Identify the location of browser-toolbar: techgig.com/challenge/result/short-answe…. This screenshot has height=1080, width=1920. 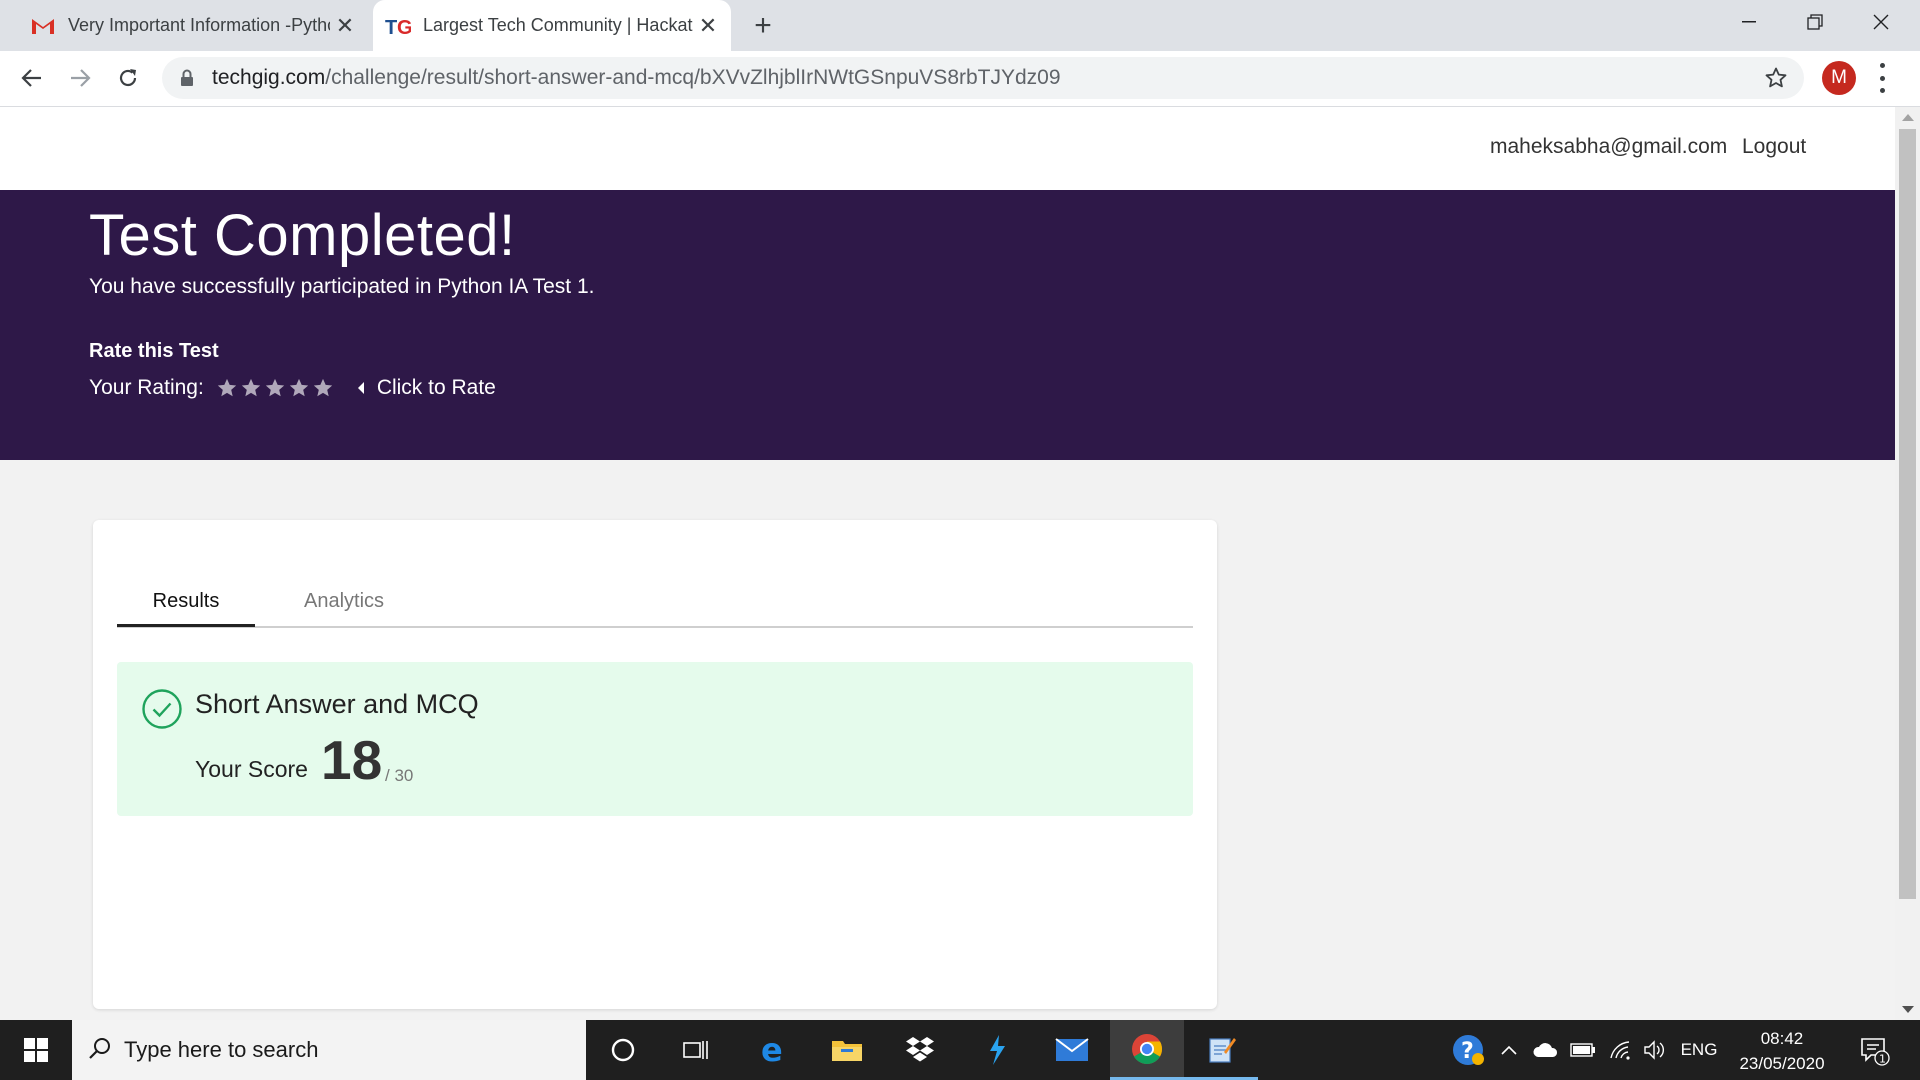
(960, 79).